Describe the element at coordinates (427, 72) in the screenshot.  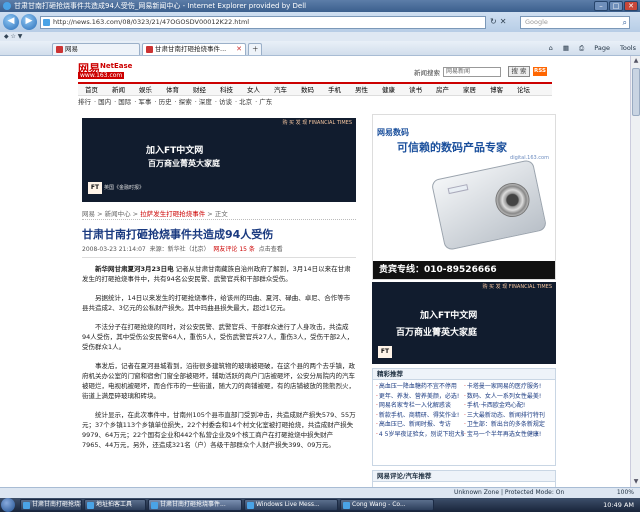
I see `site-search-label: 新闻搜索` at that location.